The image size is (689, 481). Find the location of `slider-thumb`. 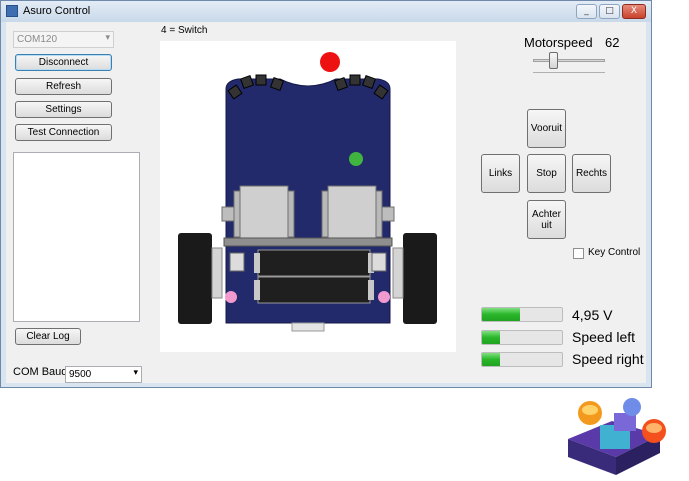

slider-thumb is located at coordinates (553, 60).